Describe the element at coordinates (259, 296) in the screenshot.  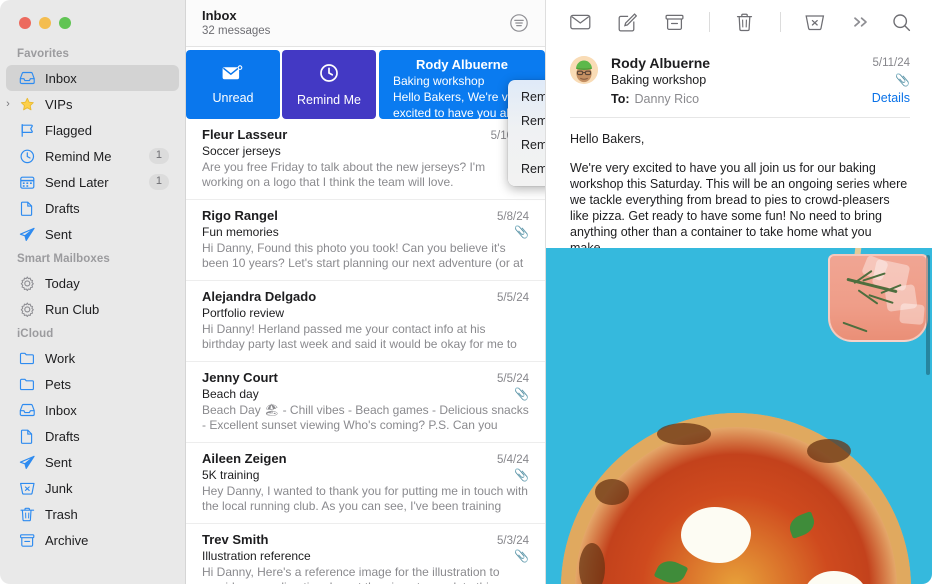
I see `message-sender: Alejandra Delgado` at that location.